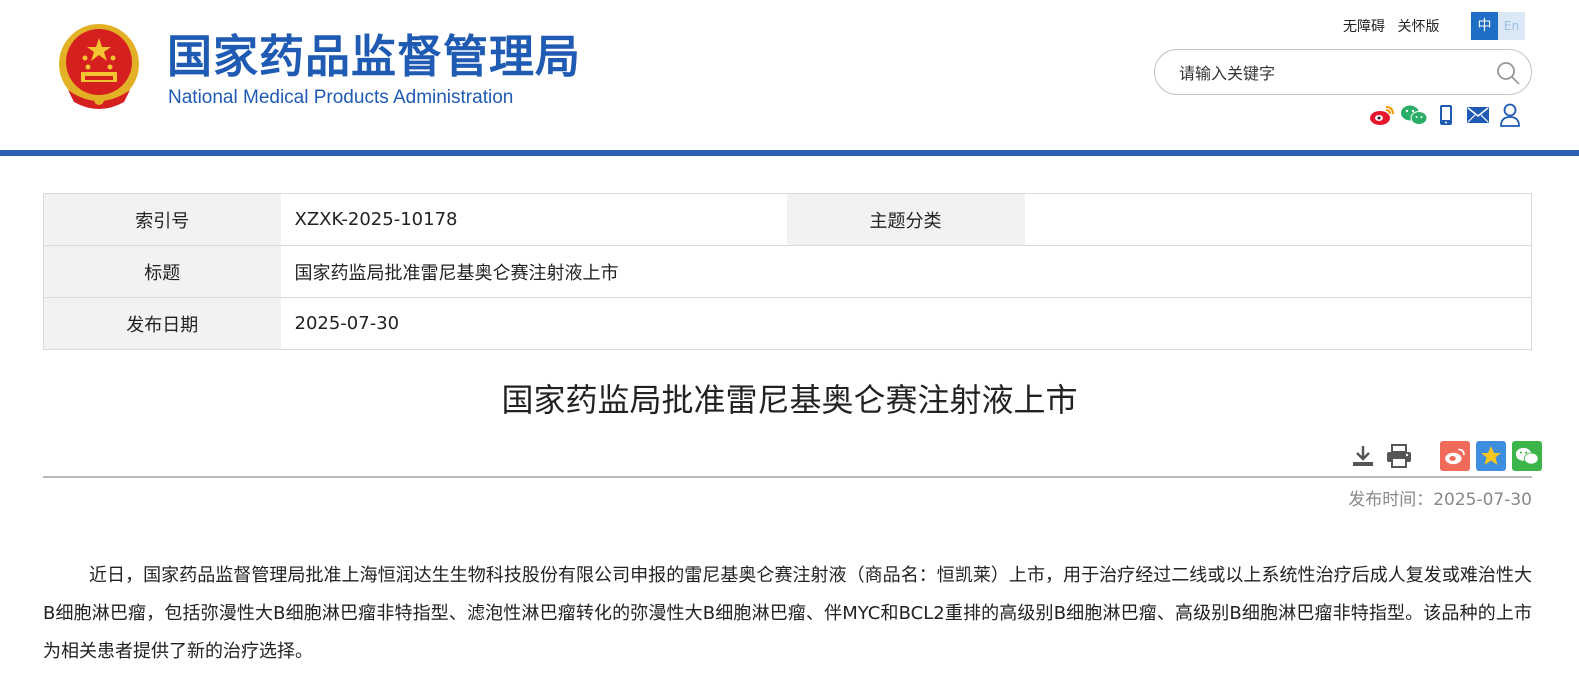  I want to click on national-emblem-icon, so click(99, 66).